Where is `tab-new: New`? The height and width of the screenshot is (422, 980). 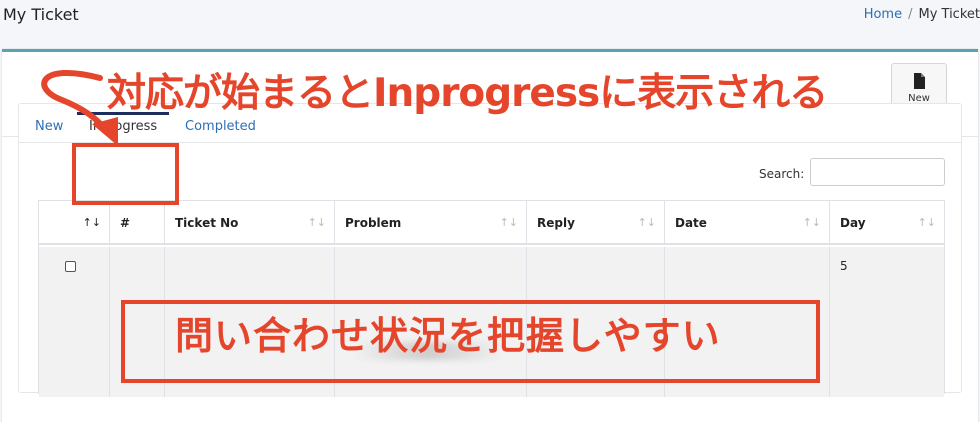
tab-new: New is located at coordinates (49, 127).